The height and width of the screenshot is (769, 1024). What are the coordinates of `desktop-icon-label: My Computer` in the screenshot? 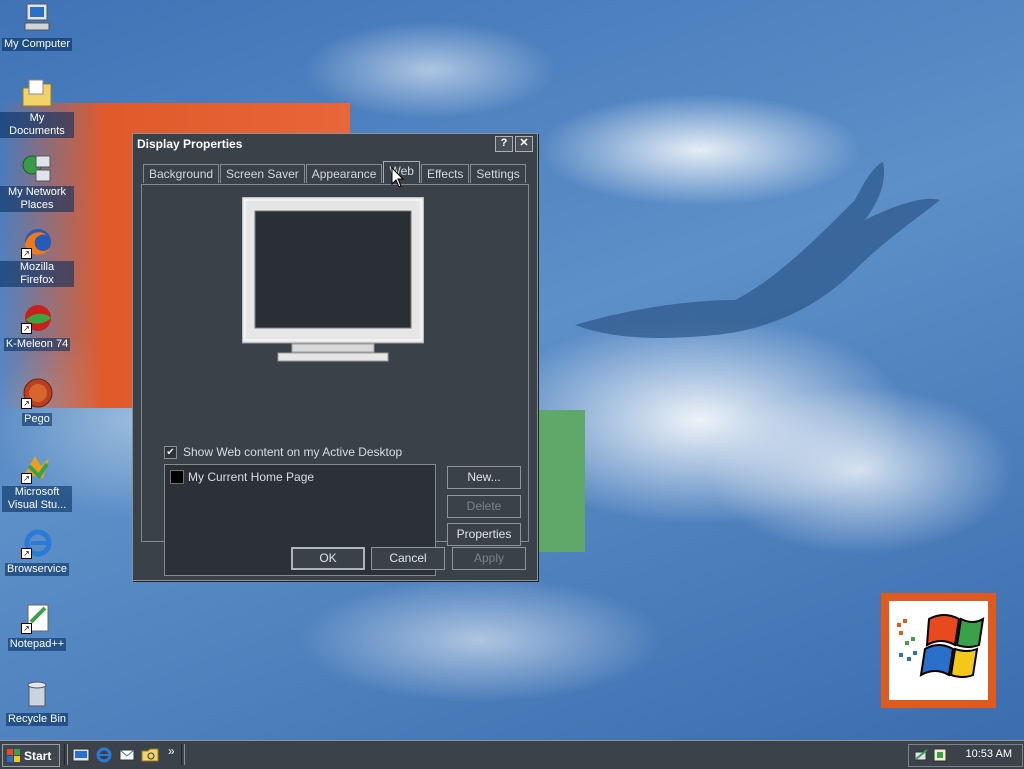 It's located at (37, 44).